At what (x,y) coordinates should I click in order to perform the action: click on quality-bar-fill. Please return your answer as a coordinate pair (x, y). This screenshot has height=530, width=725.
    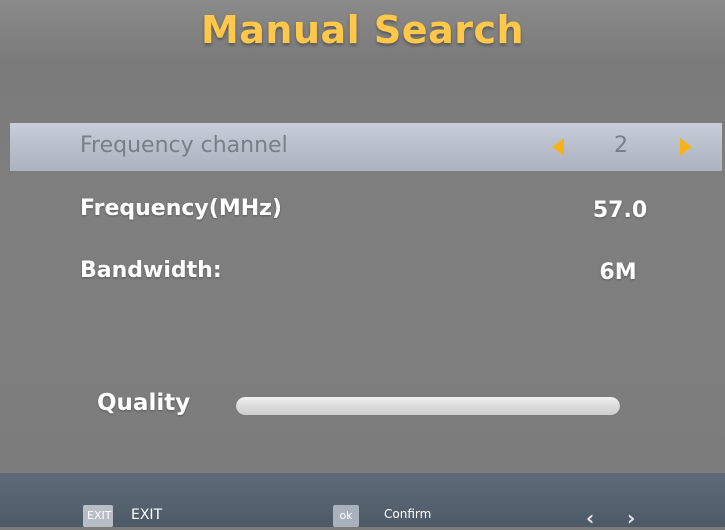
    Looking at the image, I should click on (428, 406).